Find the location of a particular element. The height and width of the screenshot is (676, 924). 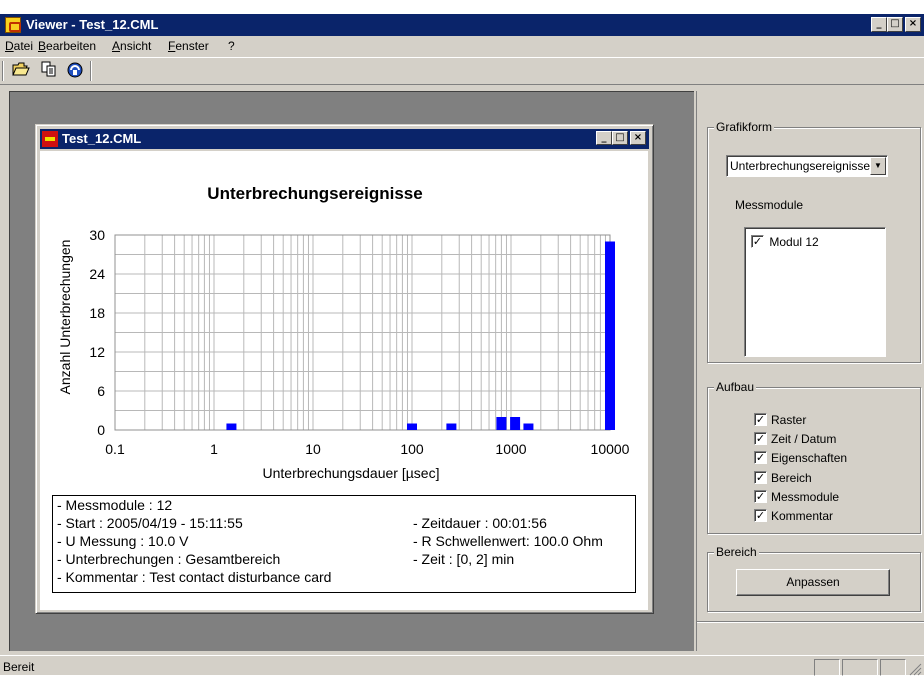

x-tick-label: 1000 is located at coordinates (510, 449).